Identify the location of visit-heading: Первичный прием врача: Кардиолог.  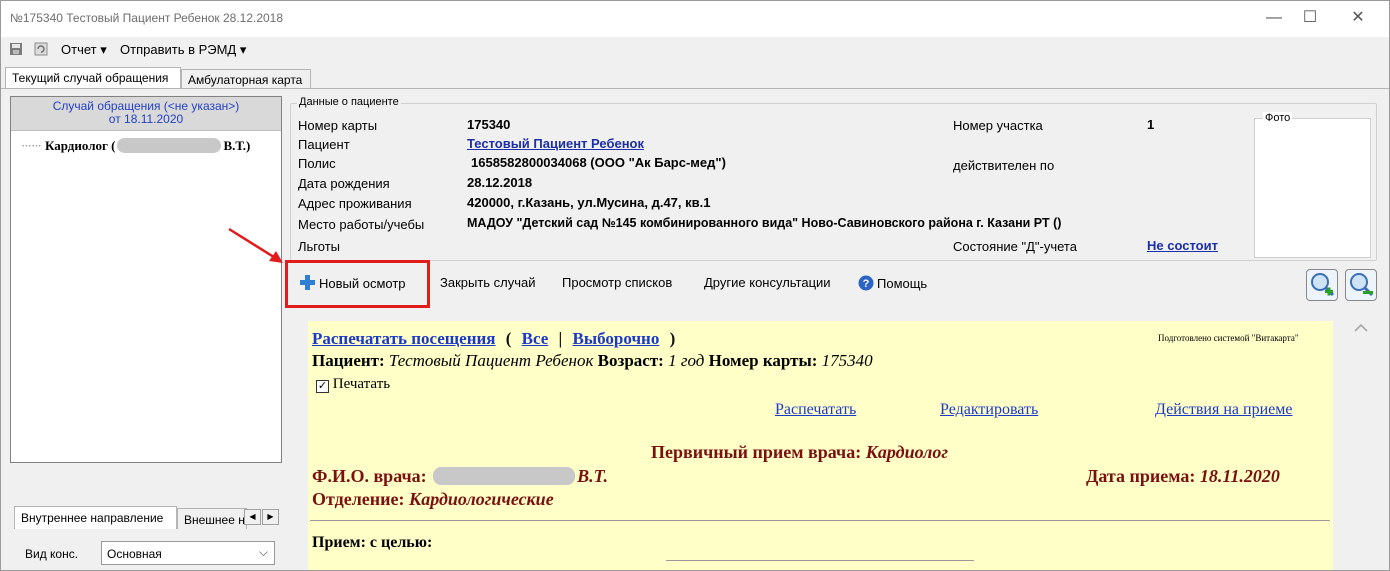
(799, 452).